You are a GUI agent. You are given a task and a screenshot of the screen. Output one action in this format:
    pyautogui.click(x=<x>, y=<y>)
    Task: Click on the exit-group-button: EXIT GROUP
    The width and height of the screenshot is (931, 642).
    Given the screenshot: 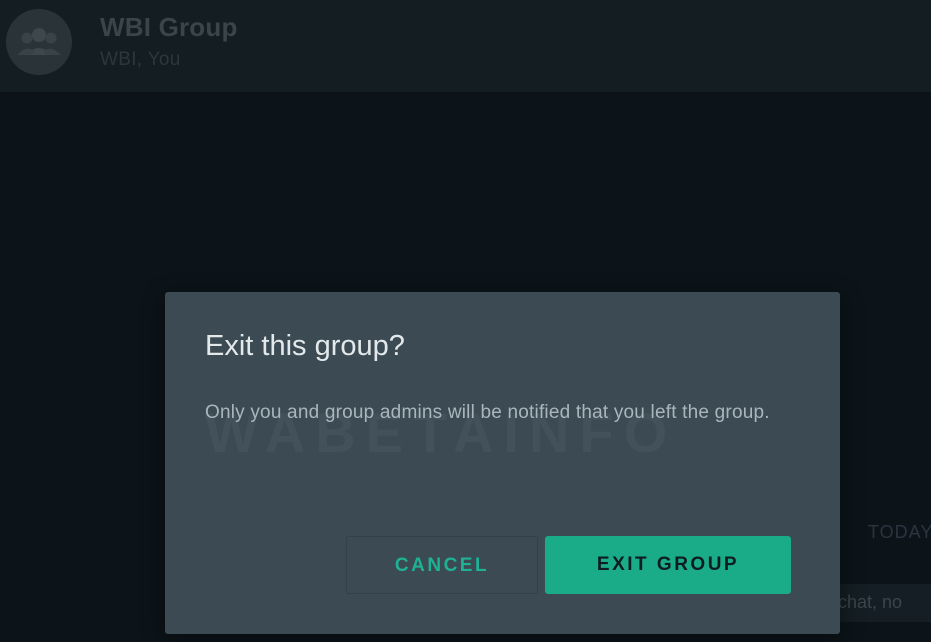 What is the action you would take?
    pyautogui.click(x=668, y=565)
    